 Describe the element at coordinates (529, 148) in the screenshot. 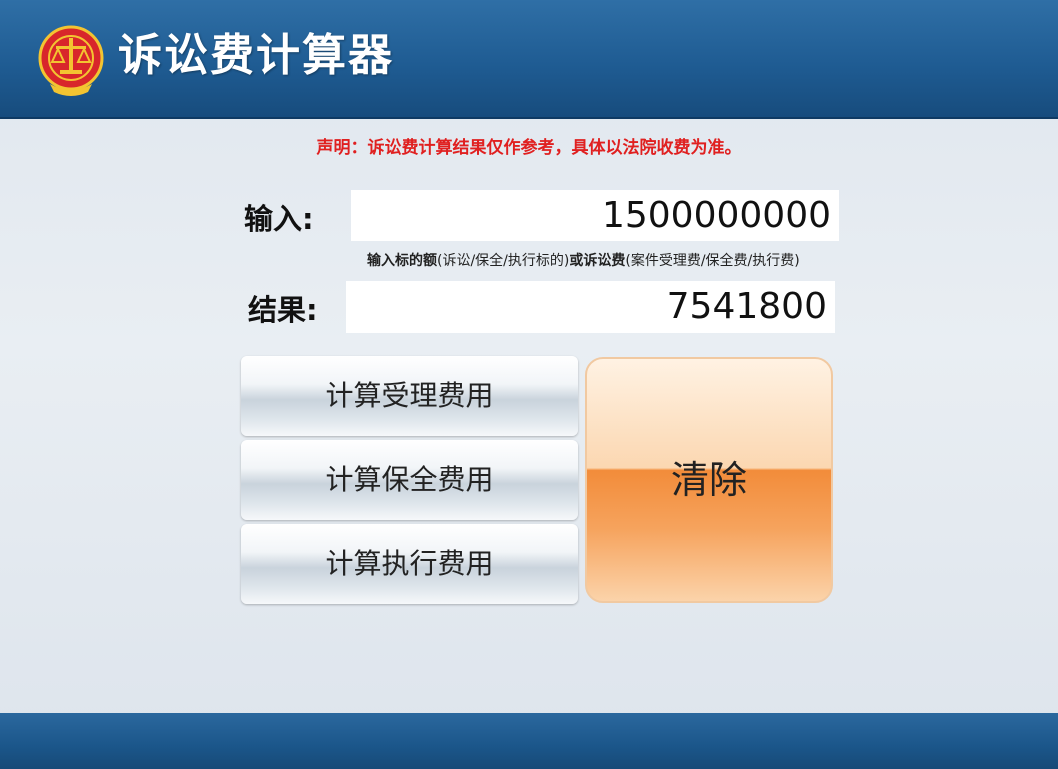

I see `disclaimer-text: 声明：诉讼费计算结果仅作参考，具体以法院收费为准。` at that location.